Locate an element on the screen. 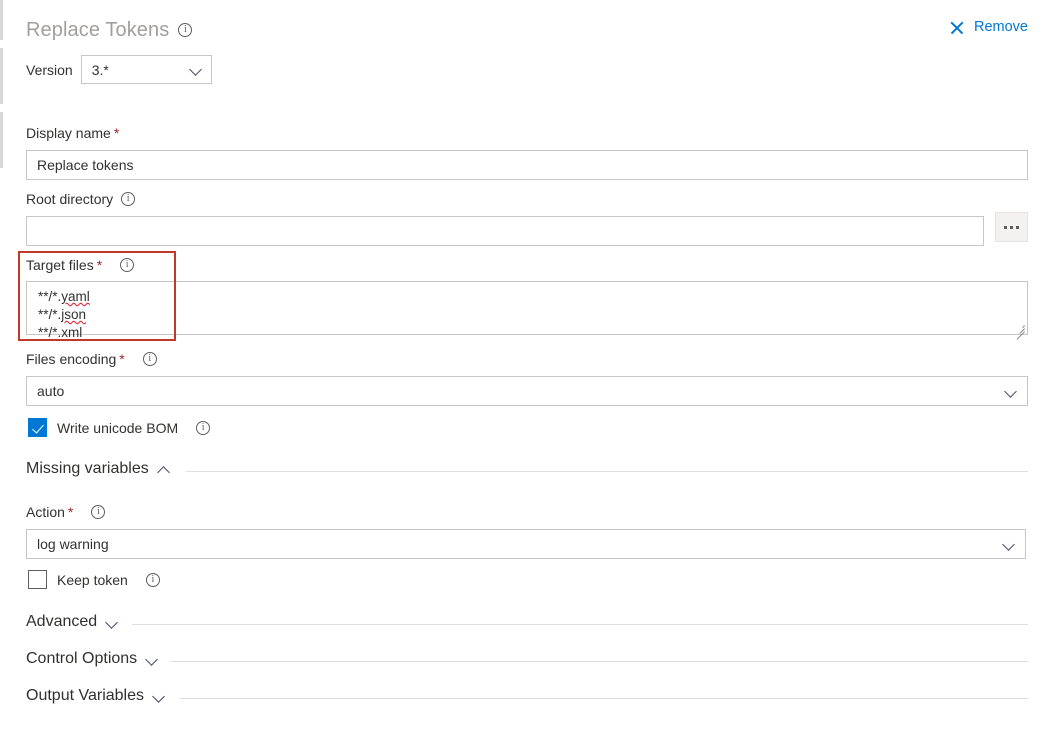 Image resolution: width=1044 pixels, height=750 pixels. files-encoding-select: auto is located at coordinates (527, 391).